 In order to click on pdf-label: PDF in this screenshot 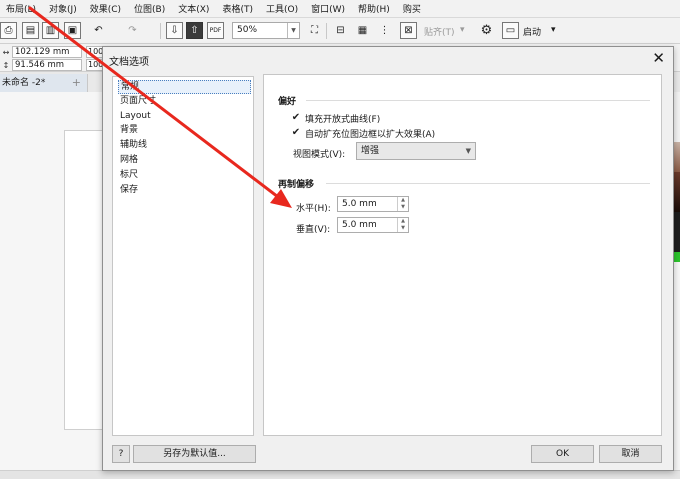, I will do `click(215, 30)`.